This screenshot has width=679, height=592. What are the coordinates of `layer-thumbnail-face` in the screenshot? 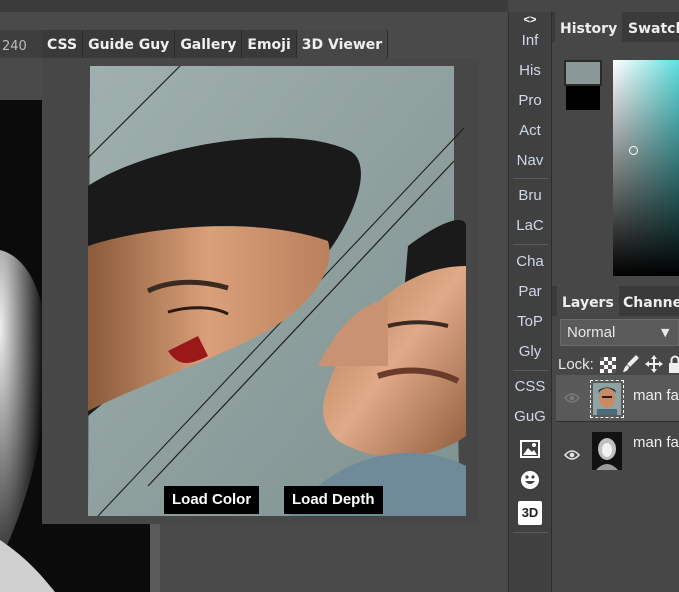 It's located at (607, 399).